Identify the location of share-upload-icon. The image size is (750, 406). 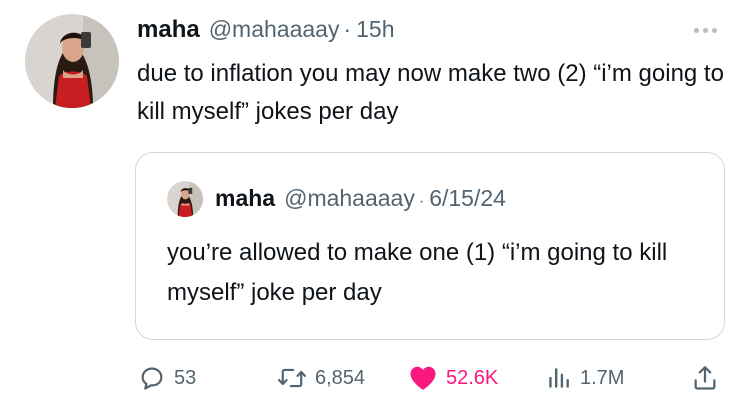
(705, 378).